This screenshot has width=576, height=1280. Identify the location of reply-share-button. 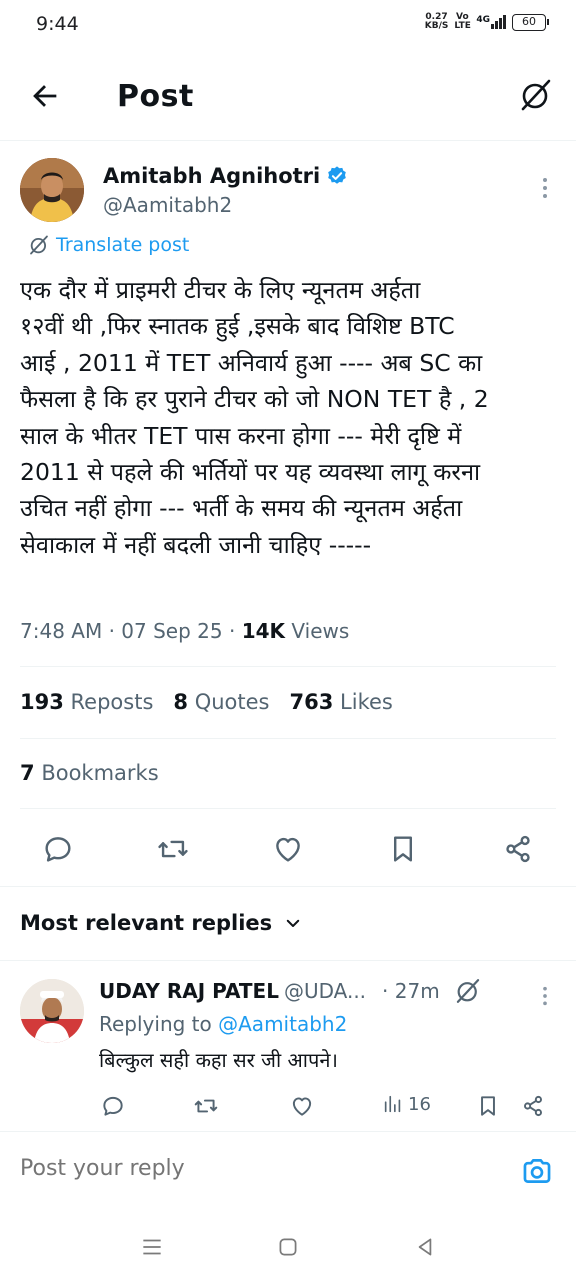
(533, 1106).